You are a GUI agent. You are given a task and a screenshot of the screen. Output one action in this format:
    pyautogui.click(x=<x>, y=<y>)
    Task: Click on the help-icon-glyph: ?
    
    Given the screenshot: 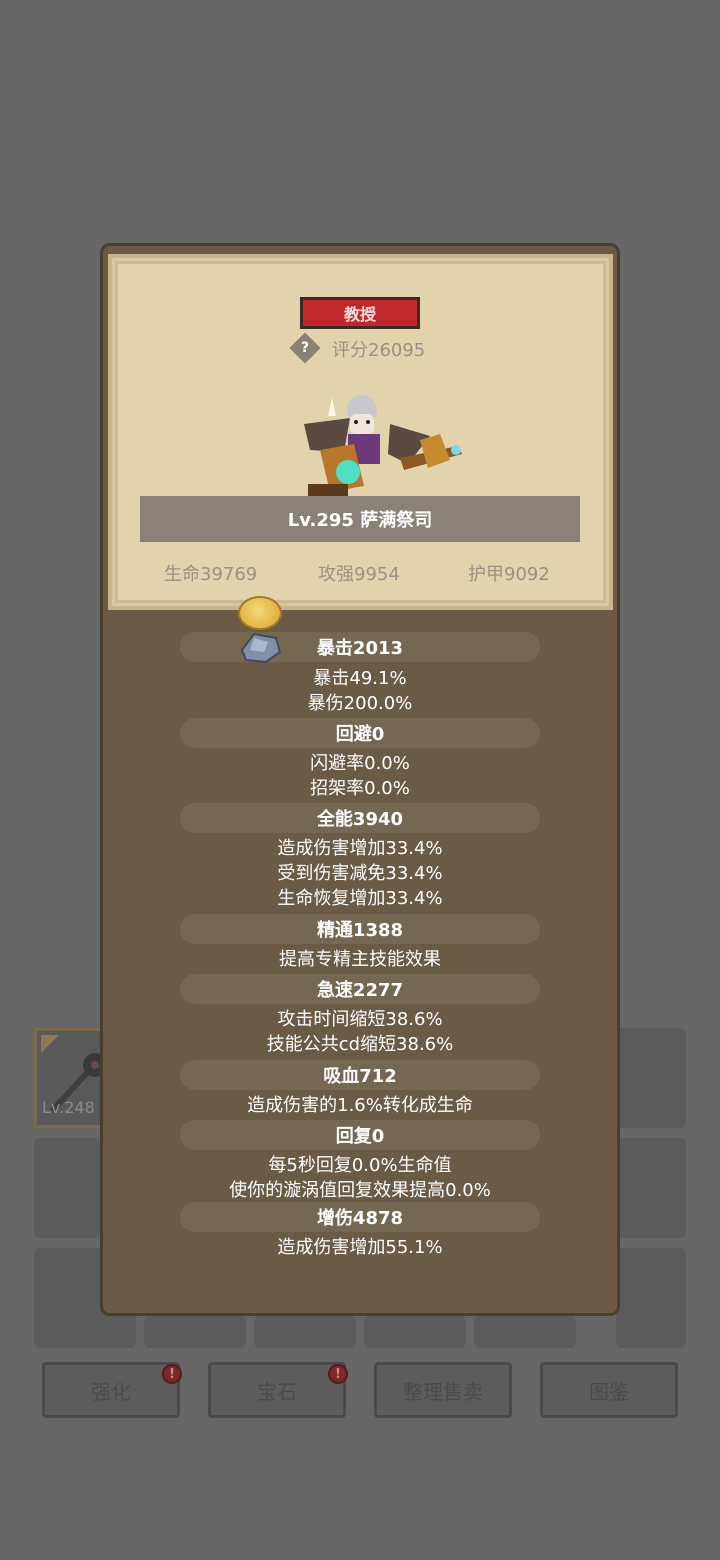 What is the action you would take?
    pyautogui.click(x=305, y=348)
    